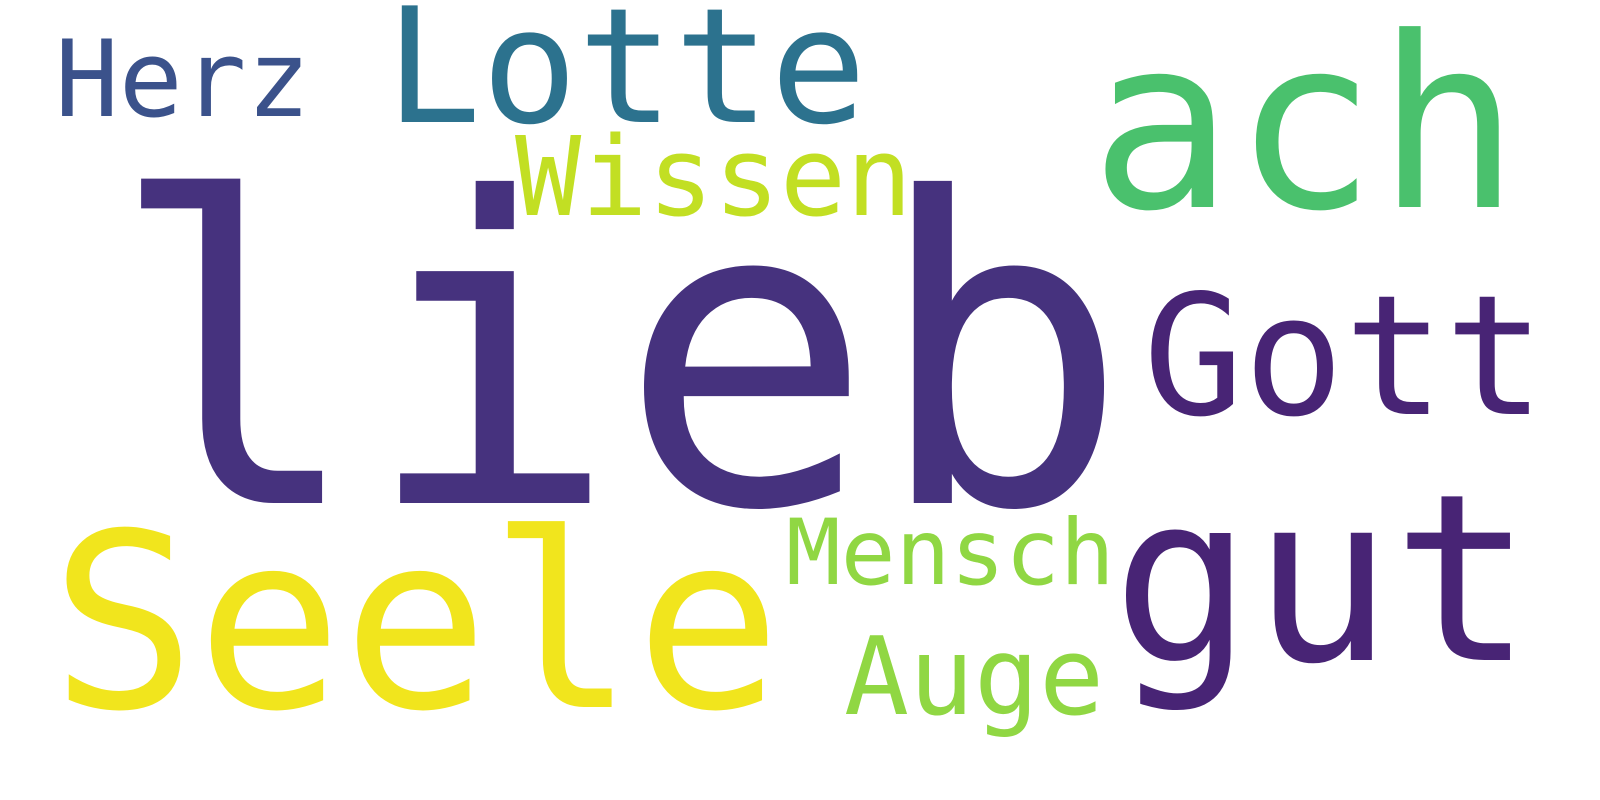  I want to click on word-wissen: Wissen, so click(714, 177).